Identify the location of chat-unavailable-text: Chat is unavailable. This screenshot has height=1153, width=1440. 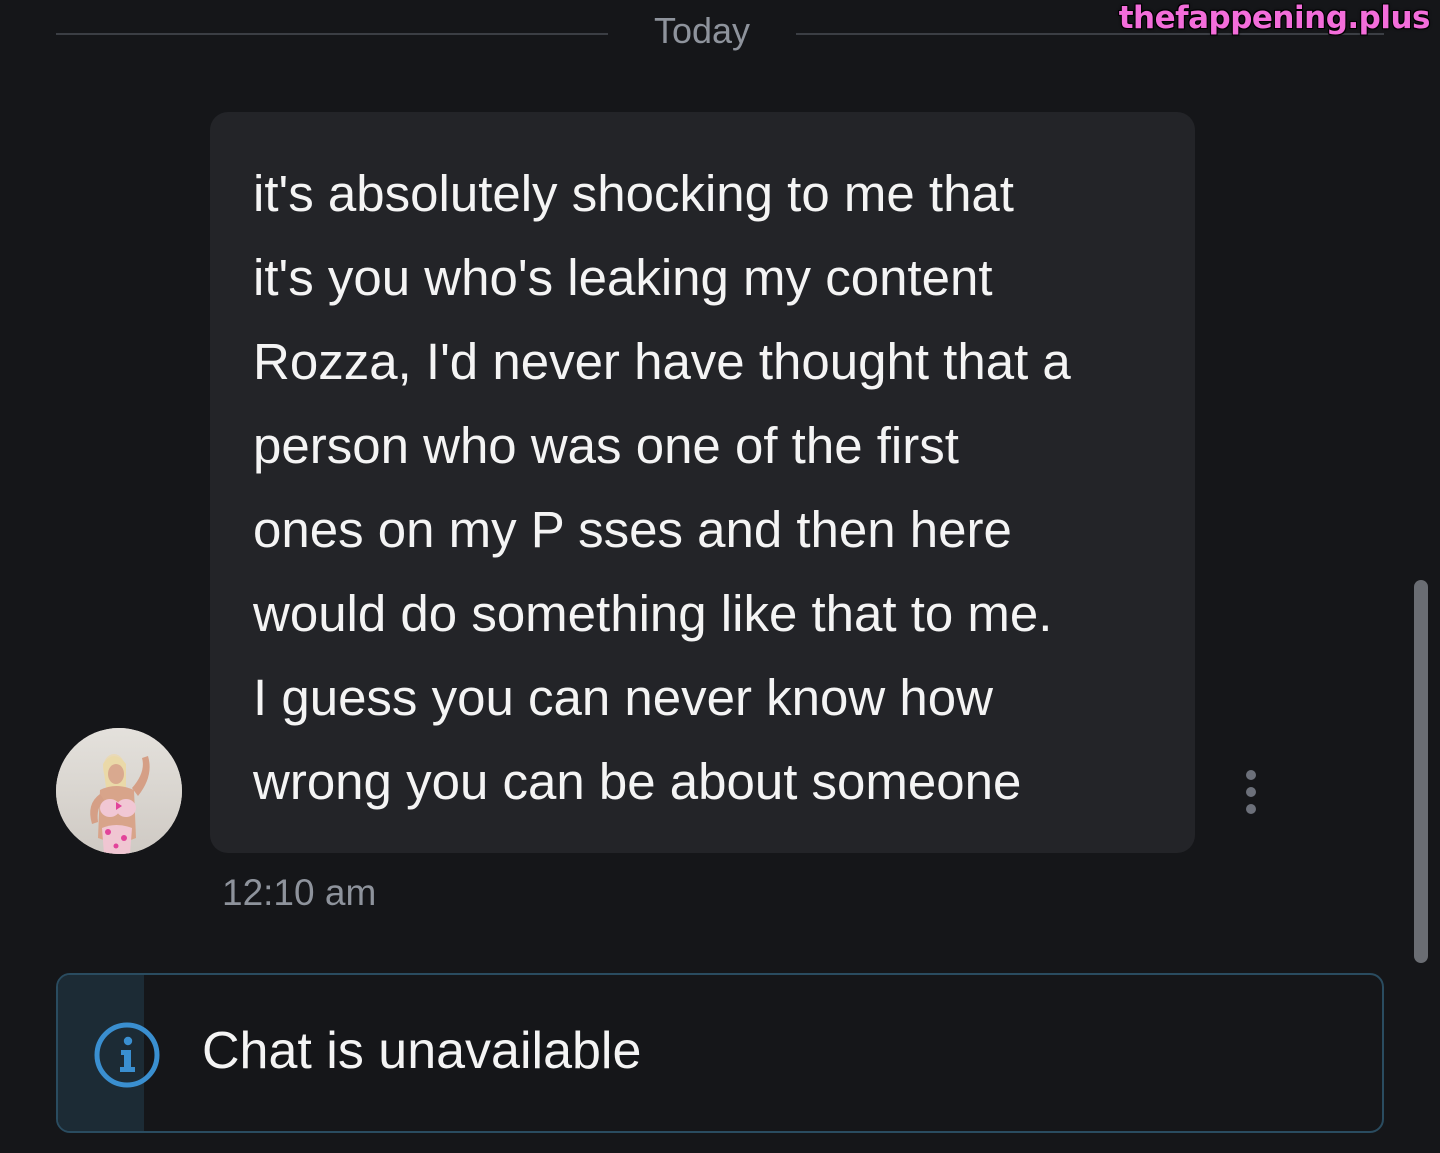
(422, 1051).